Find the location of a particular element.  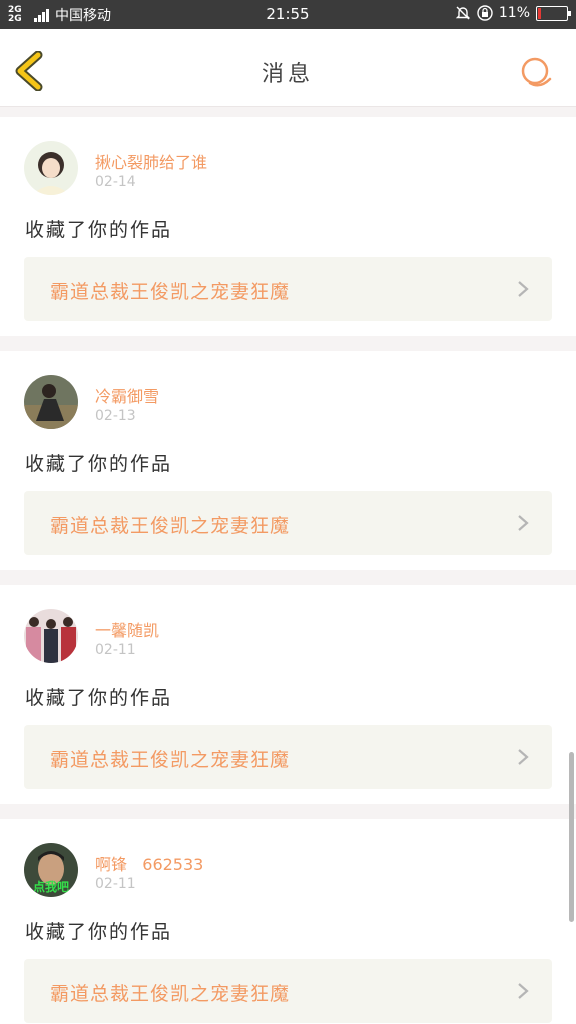

search-icon is located at coordinates (536, 72).